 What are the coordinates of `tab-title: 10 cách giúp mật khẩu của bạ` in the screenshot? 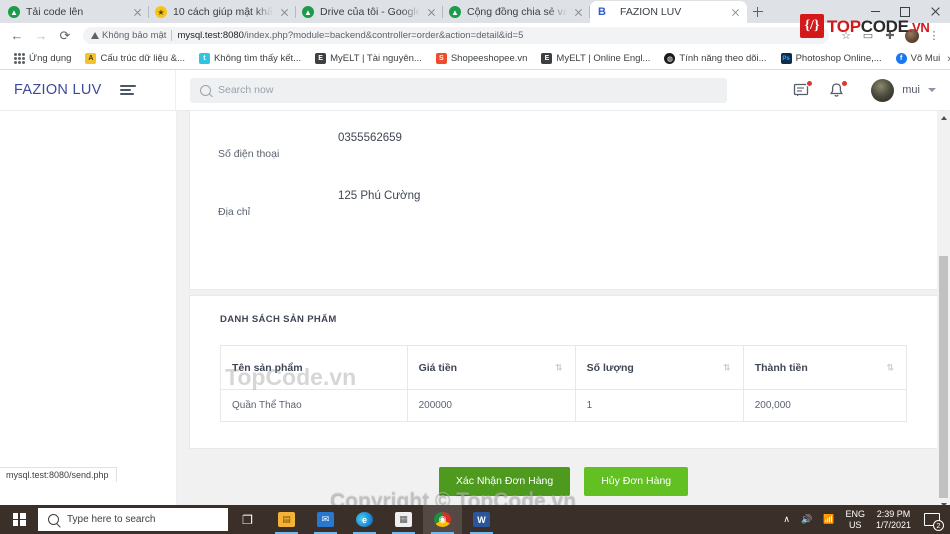 It's located at (223, 12).